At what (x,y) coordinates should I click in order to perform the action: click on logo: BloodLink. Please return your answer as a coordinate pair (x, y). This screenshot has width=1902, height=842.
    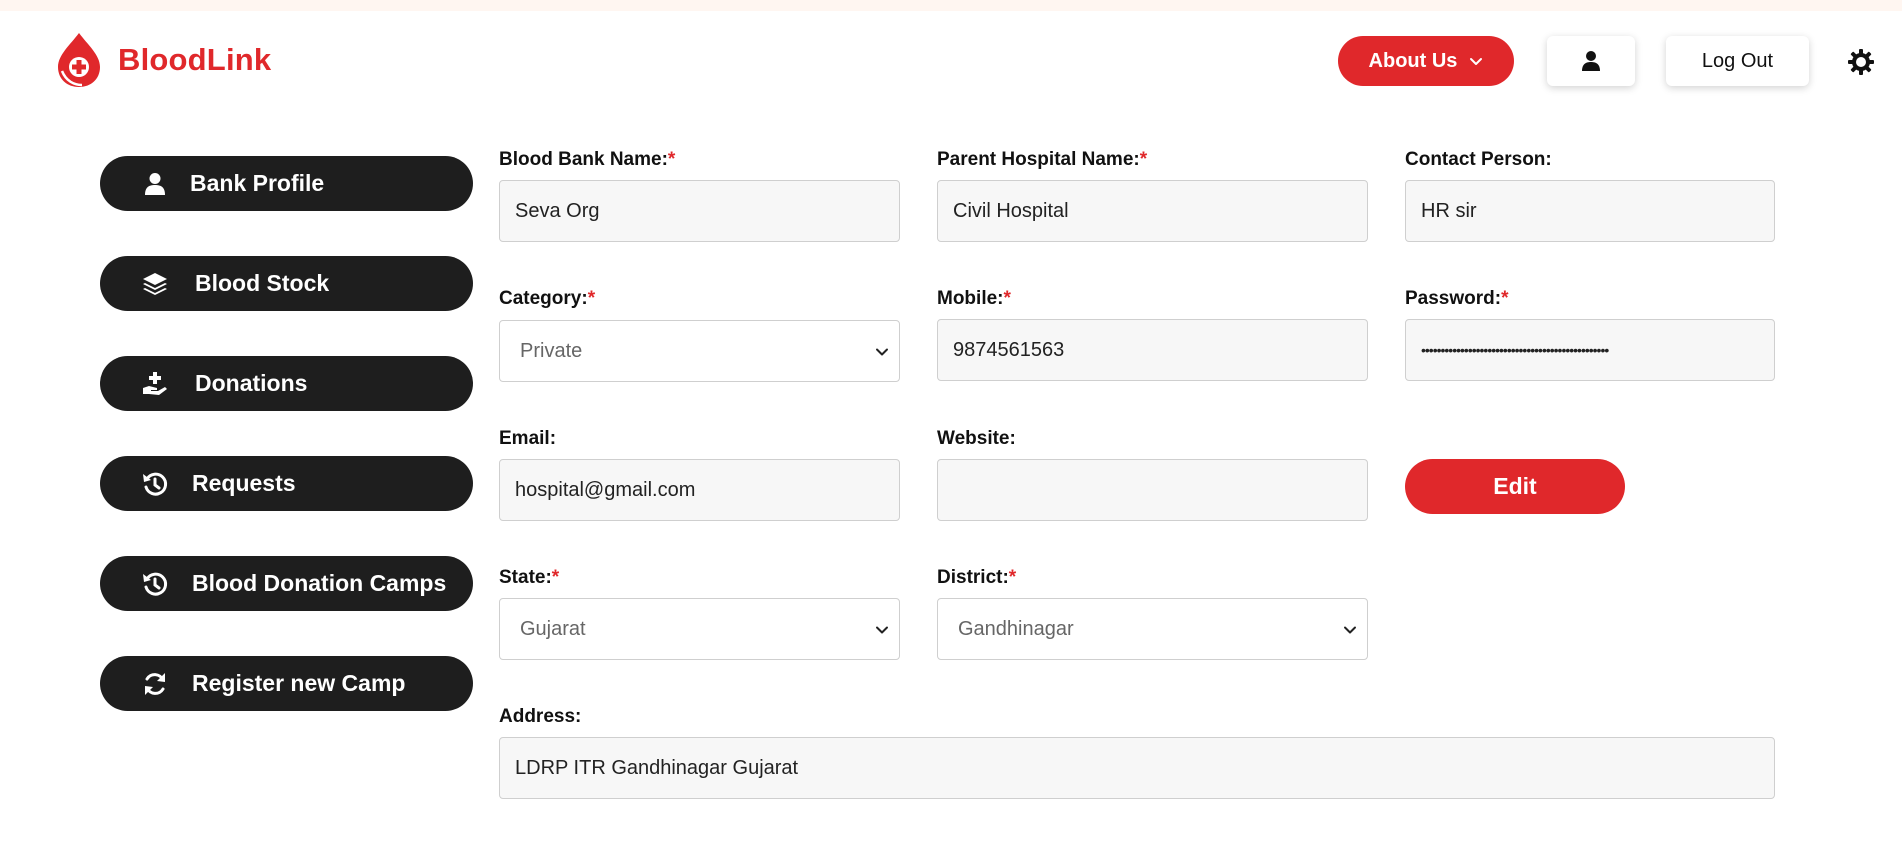
    Looking at the image, I should click on (161, 60).